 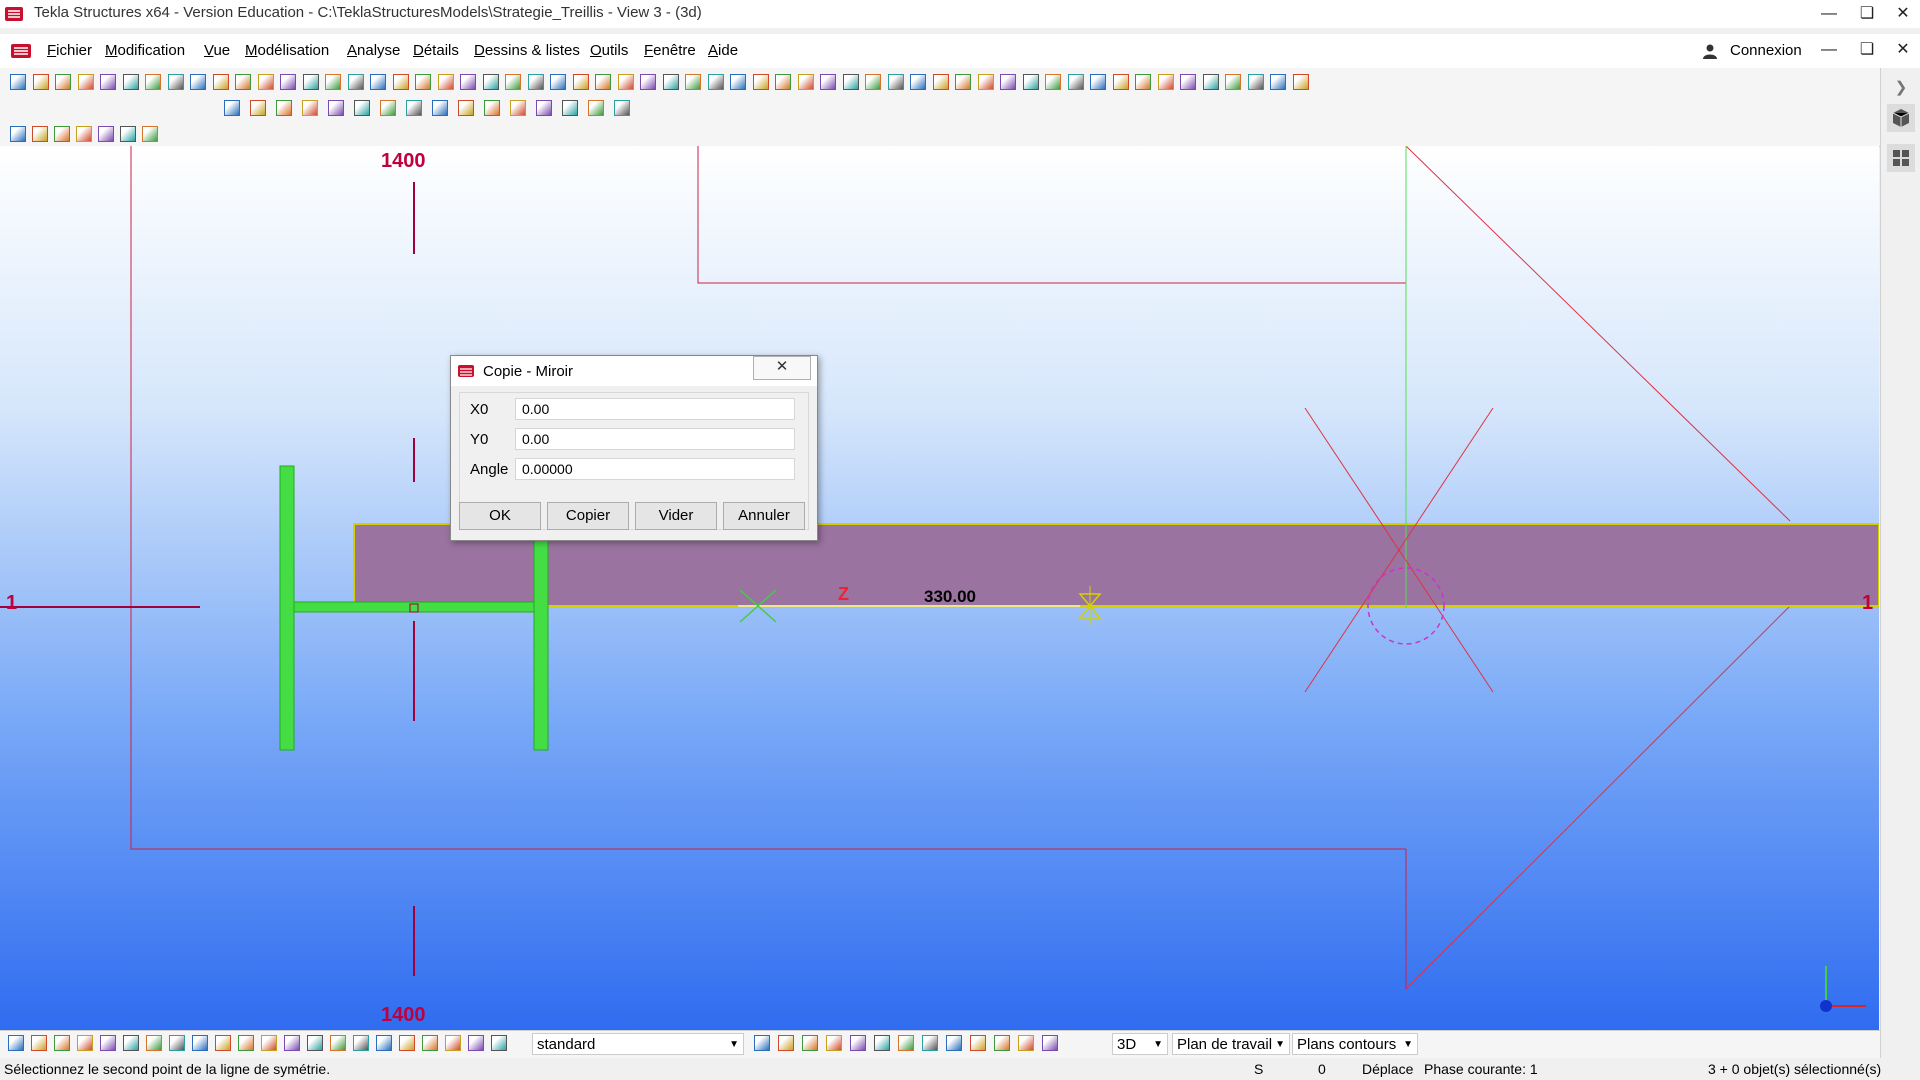 I want to click on menu-fichier: Fichier, so click(x=69, y=50).